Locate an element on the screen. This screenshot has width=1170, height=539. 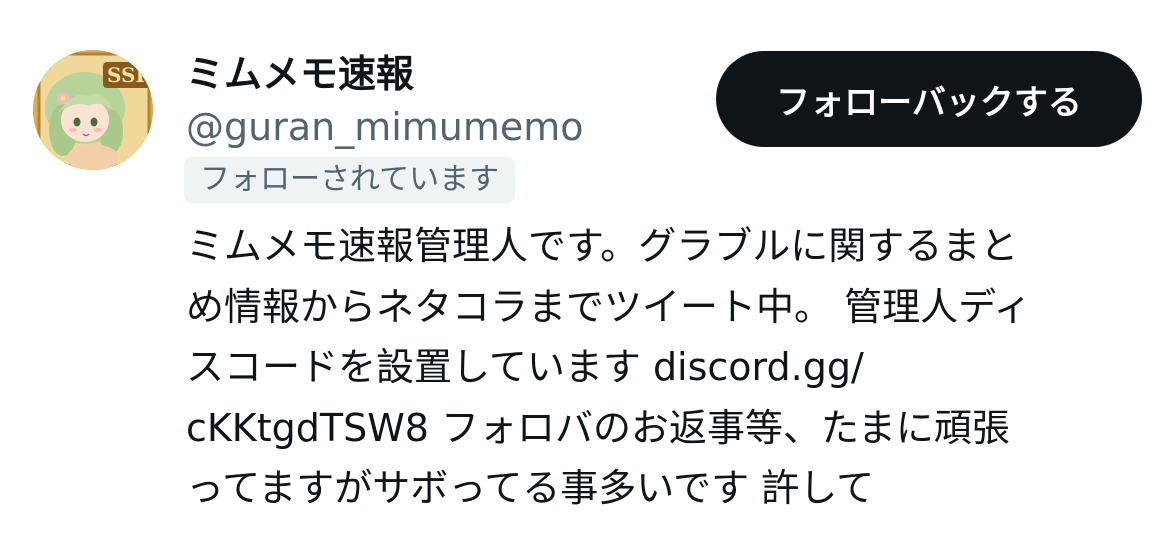
follows-you-badge: フォローされています is located at coordinates (350, 180).